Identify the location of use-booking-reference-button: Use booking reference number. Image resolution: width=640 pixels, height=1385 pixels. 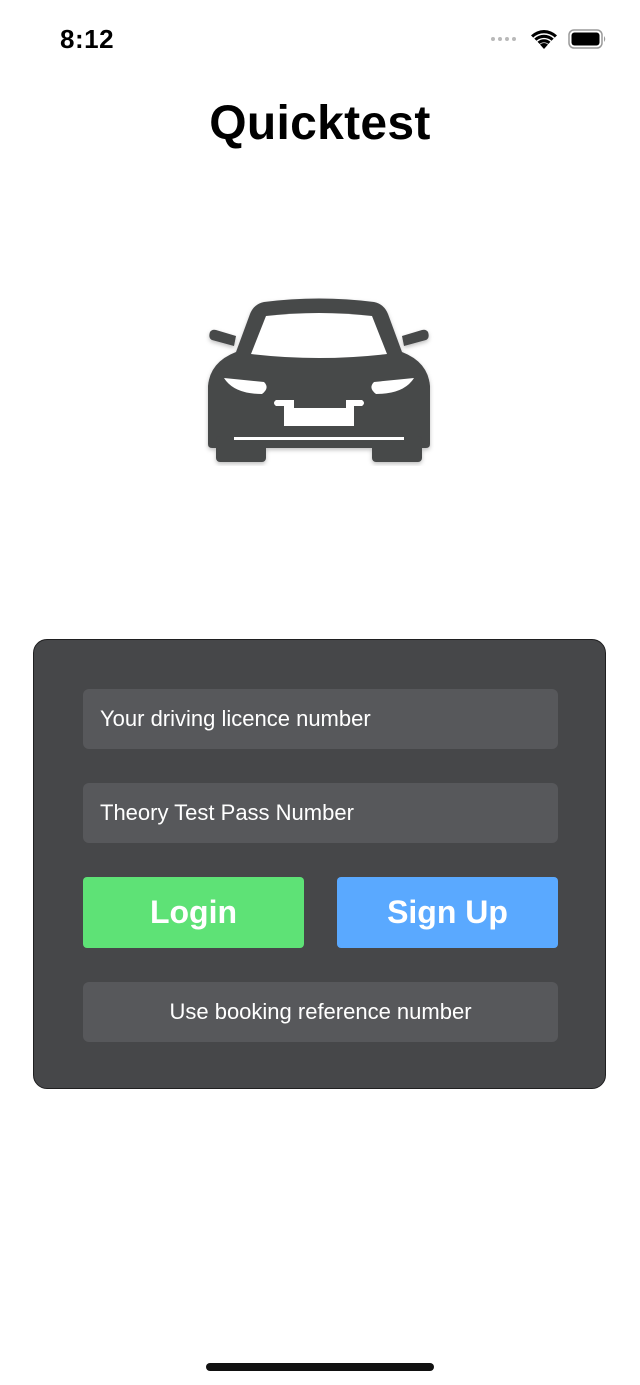
(320, 1012).